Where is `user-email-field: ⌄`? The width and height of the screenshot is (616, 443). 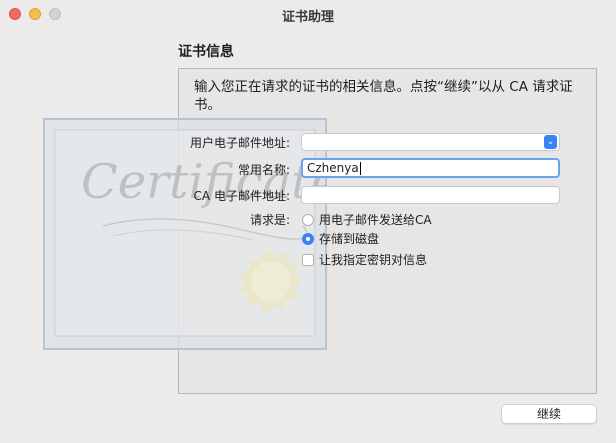 user-email-field: ⌄ is located at coordinates (430, 142).